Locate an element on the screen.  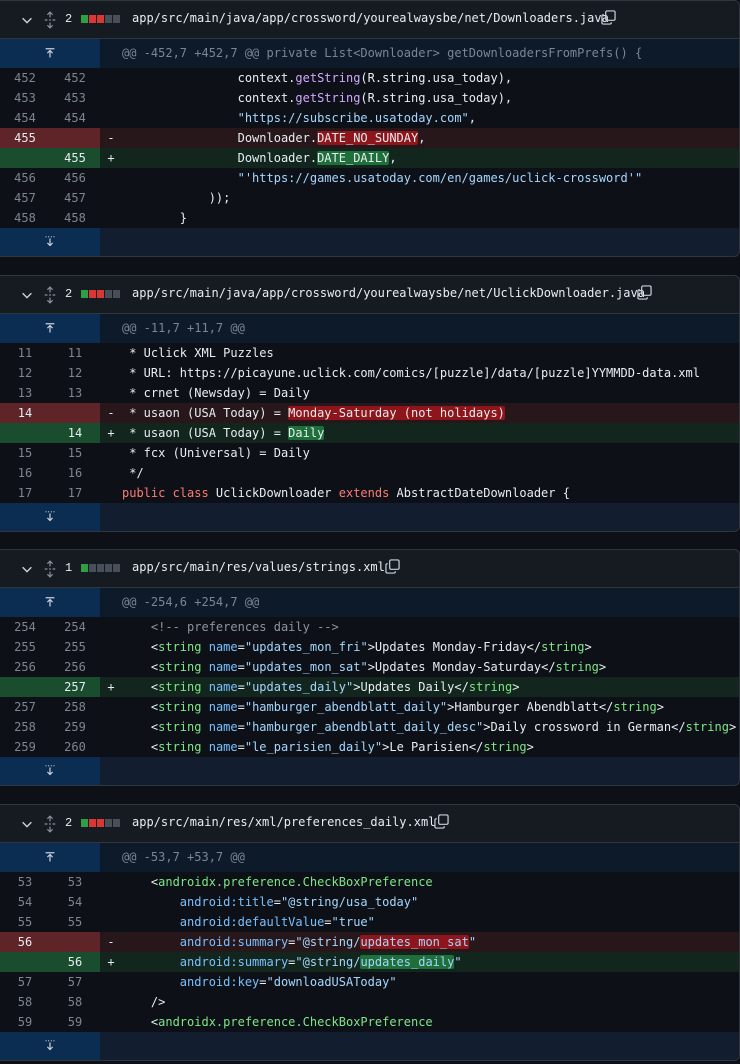
old-line-number: 454 is located at coordinates (25, 118).